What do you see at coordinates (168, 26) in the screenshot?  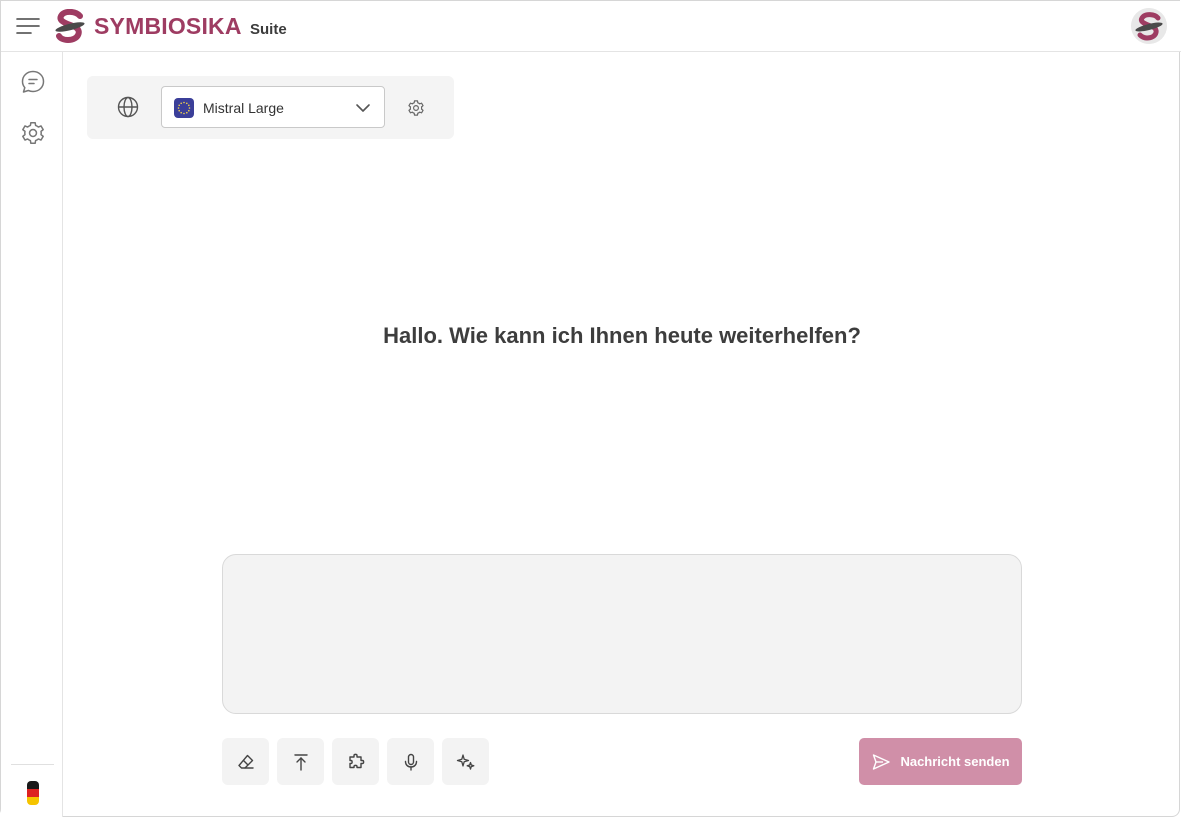 I see `brand-name: SYMBIOSIKA` at bounding box center [168, 26].